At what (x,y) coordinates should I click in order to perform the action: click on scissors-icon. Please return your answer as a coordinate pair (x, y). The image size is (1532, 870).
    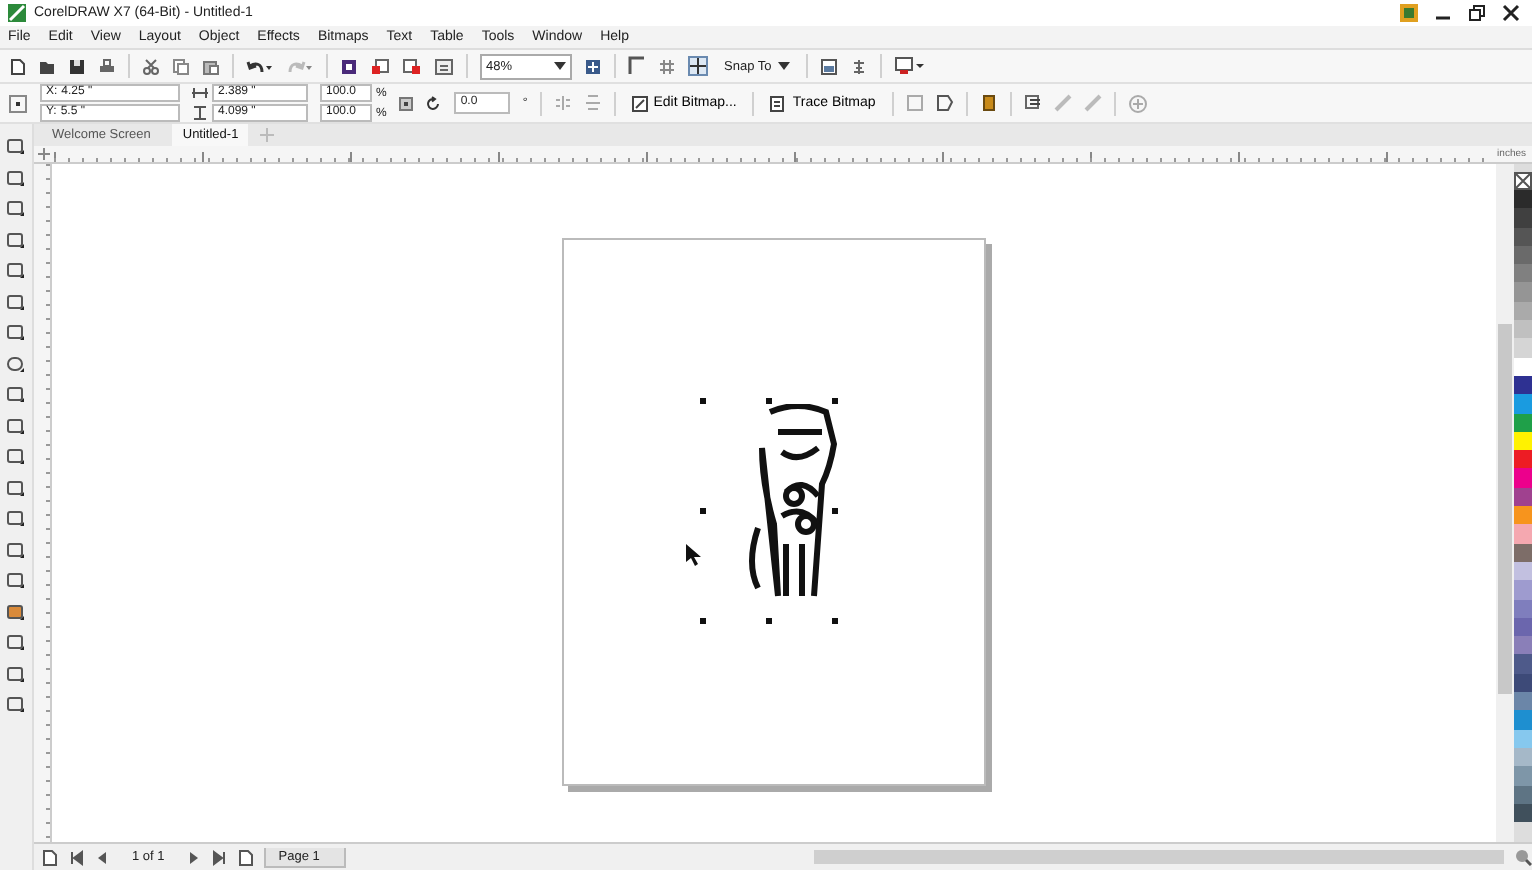
    Looking at the image, I should click on (151, 66).